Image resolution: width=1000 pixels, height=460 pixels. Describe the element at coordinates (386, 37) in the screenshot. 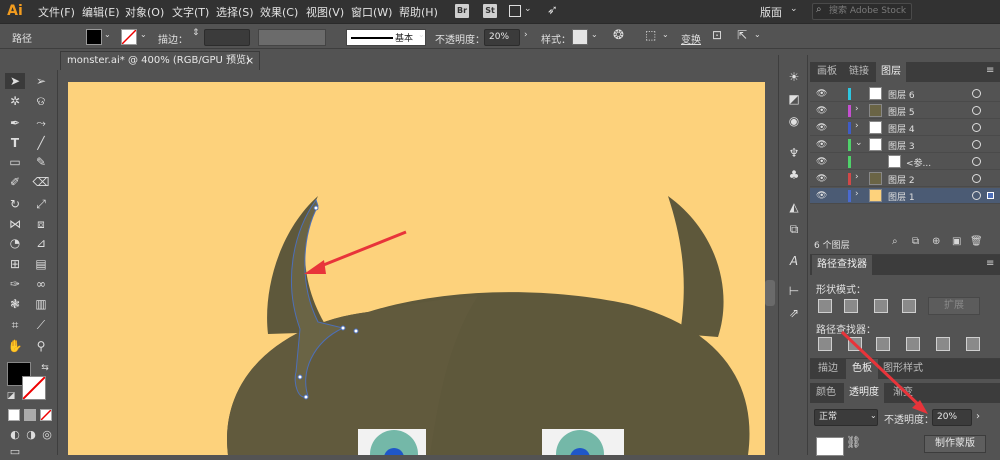

I see `brush-definition: 基本` at that location.